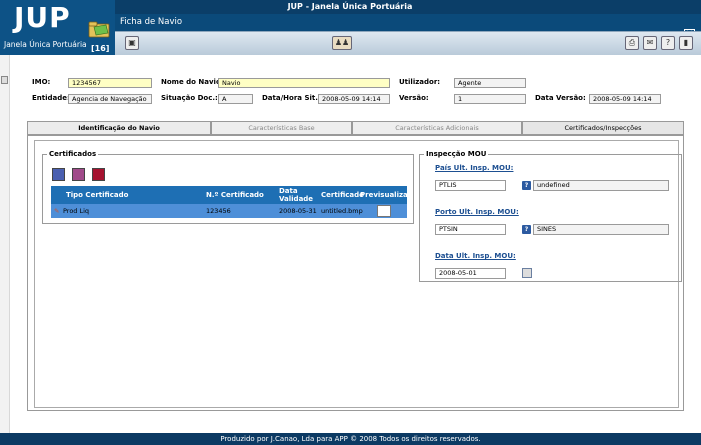  Describe the element at coordinates (5, 244) in the screenshot. I see `left-side-strip` at that location.